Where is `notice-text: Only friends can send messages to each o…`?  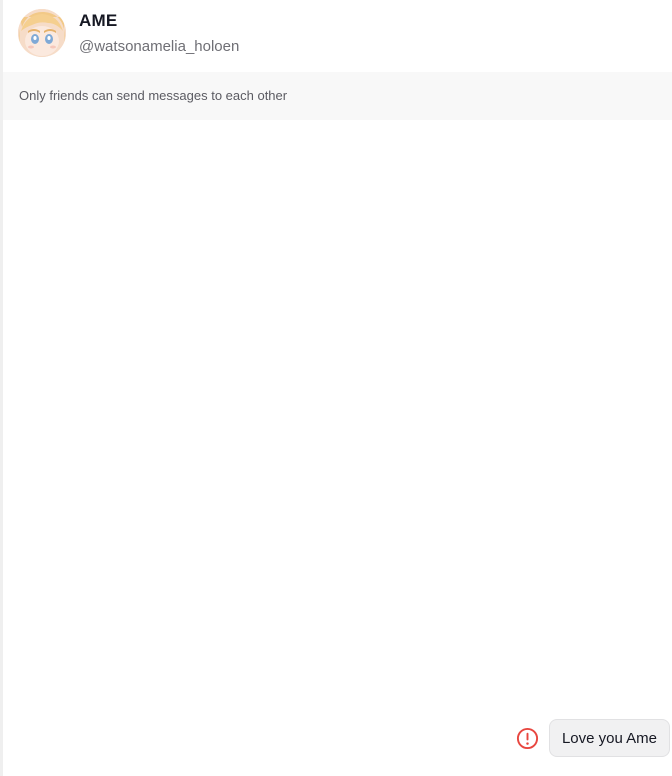 notice-text: Only friends can send messages to each o… is located at coordinates (153, 95).